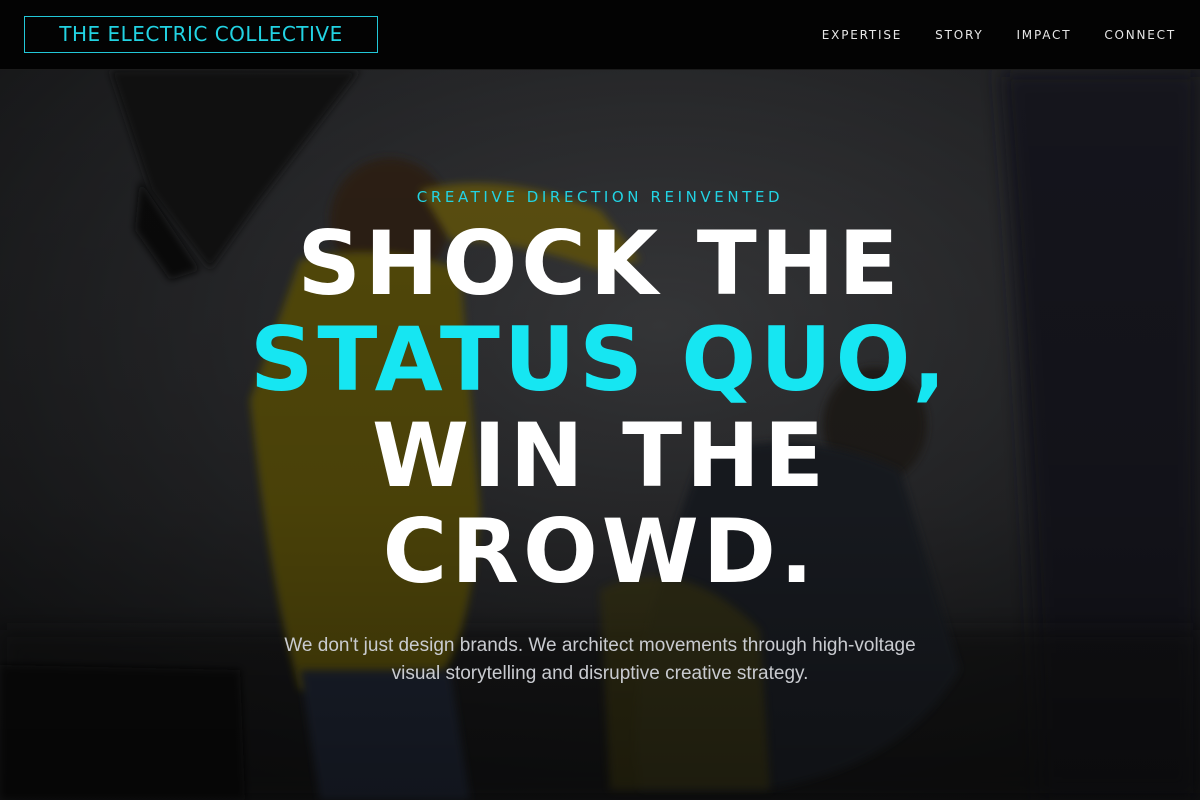 The height and width of the screenshot is (800, 1200). What do you see at coordinates (600, 197) in the screenshot?
I see `hero-eyebrow: CREATIVE DIRECTION REINVENTED` at bounding box center [600, 197].